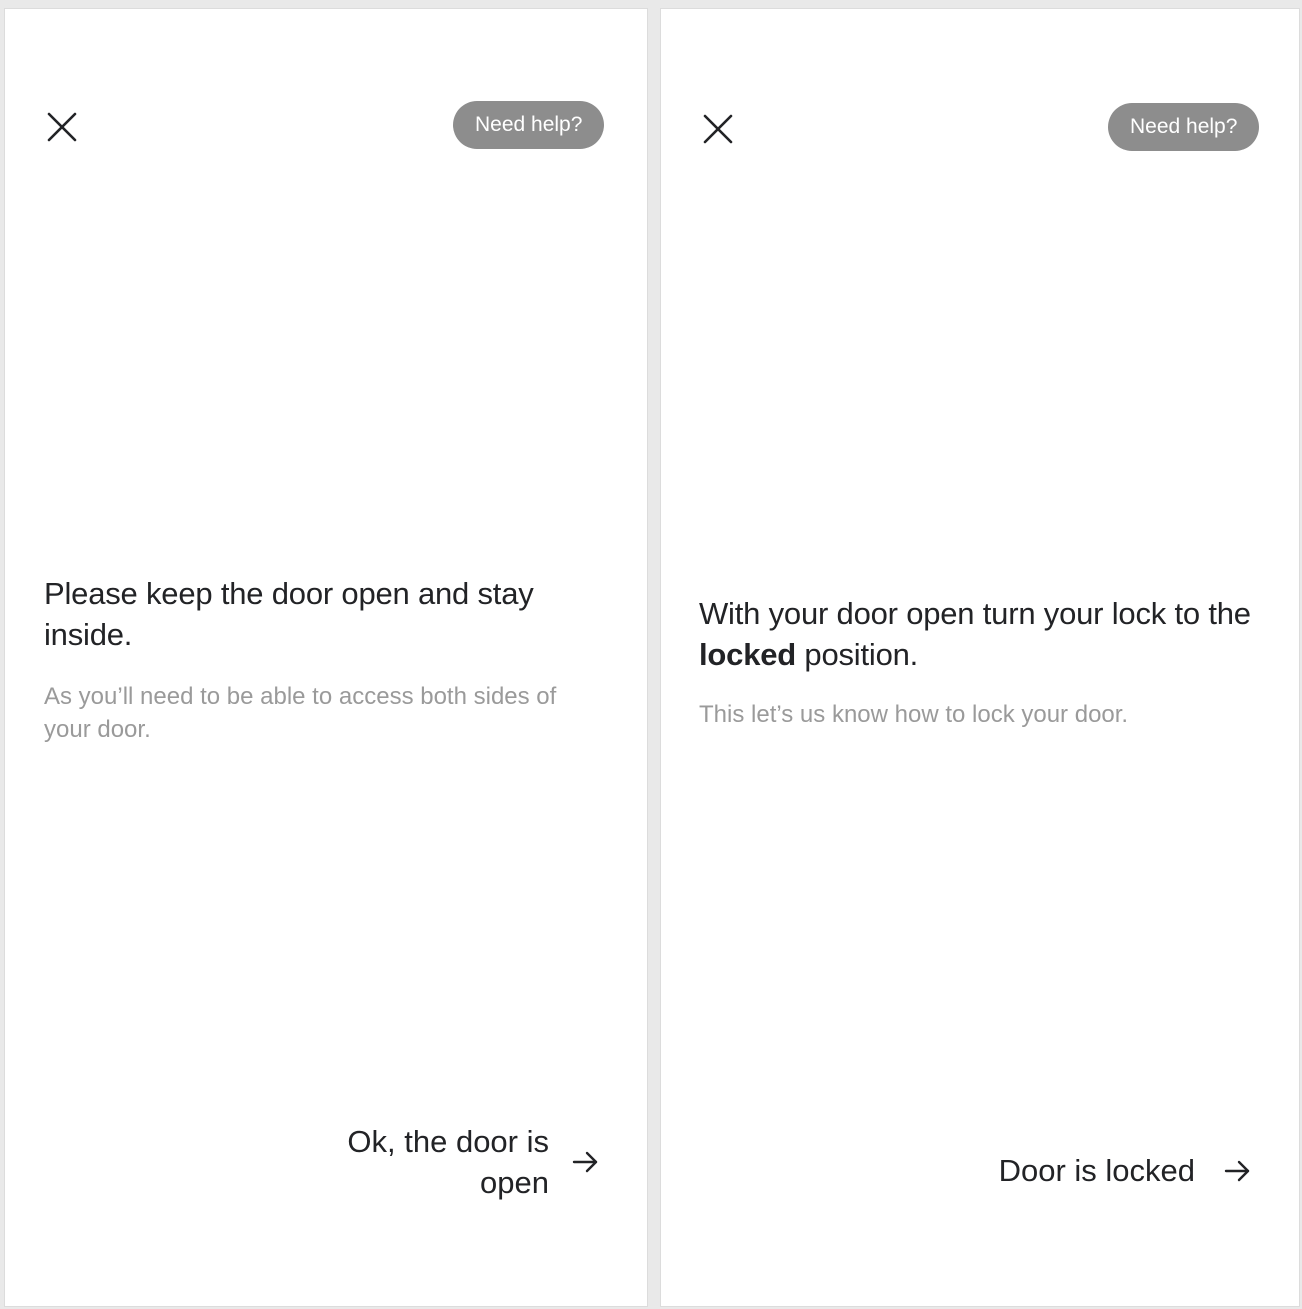 This screenshot has height=1309, width=1302. I want to click on confirm-label-line2: open, so click(514, 1182).